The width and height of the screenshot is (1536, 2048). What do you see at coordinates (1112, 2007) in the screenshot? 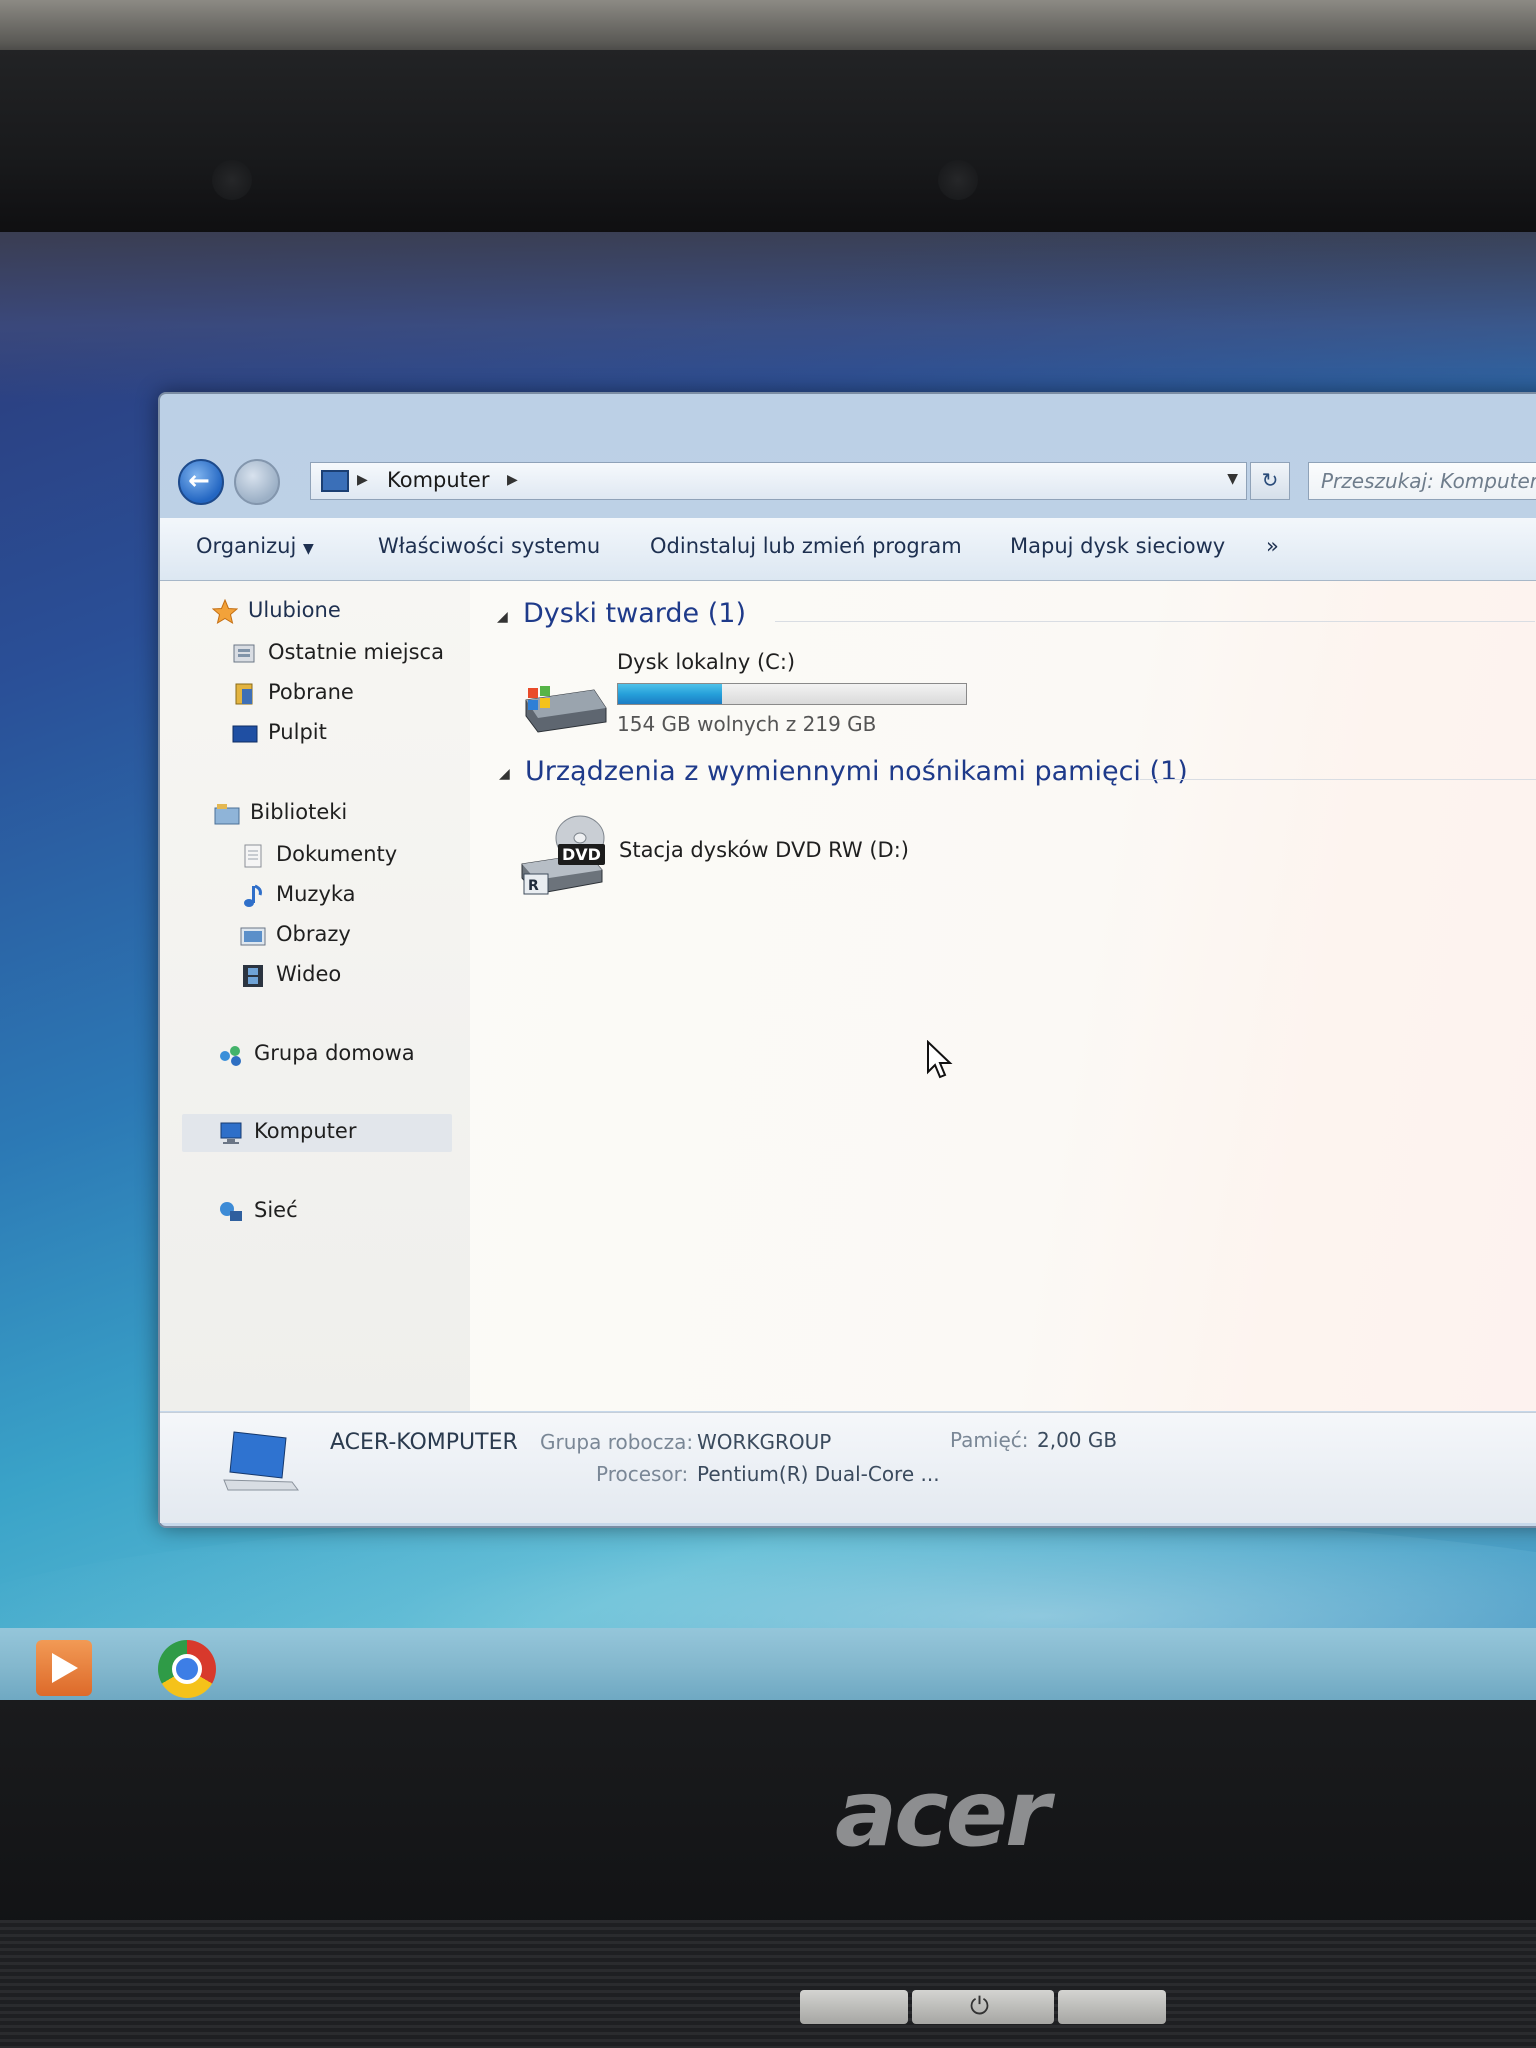
I see `hardware-button-right` at bounding box center [1112, 2007].